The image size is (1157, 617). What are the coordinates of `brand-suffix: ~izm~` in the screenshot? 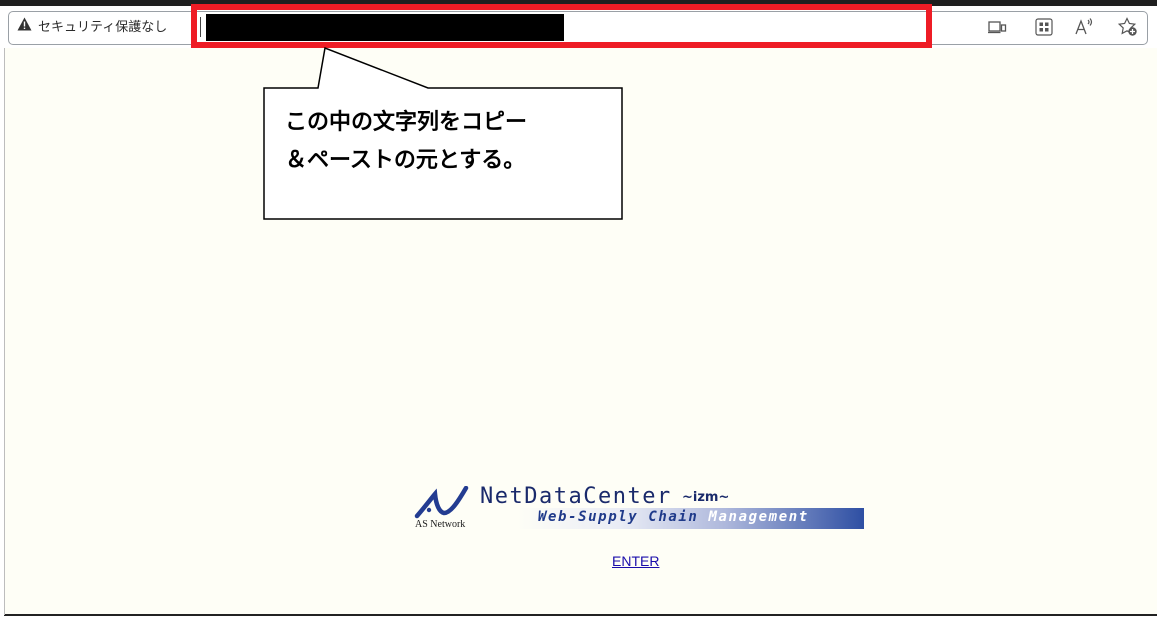 It's located at (706, 497).